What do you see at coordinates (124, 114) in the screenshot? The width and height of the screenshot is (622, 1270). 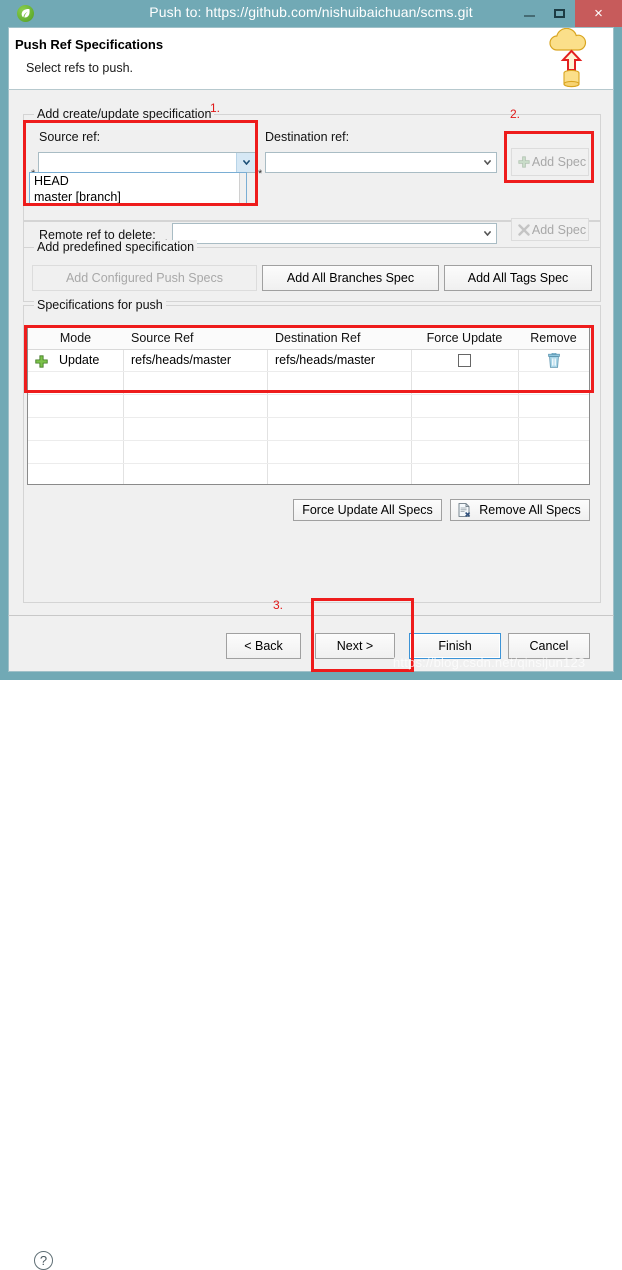 I see `create-update-group-legend: Add create/update specification` at bounding box center [124, 114].